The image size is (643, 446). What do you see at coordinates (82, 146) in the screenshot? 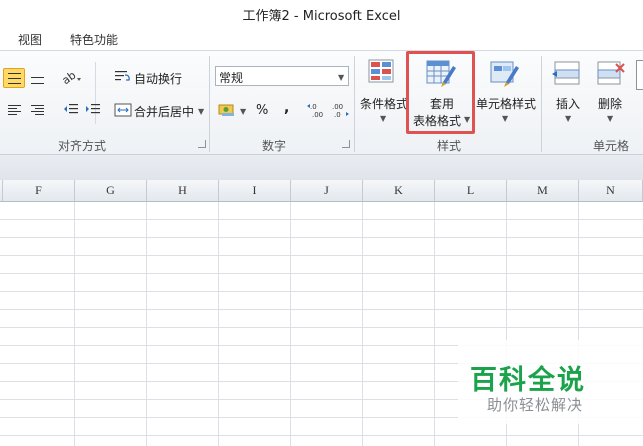
I see `group-label-alignment: 对齐方式` at bounding box center [82, 146].